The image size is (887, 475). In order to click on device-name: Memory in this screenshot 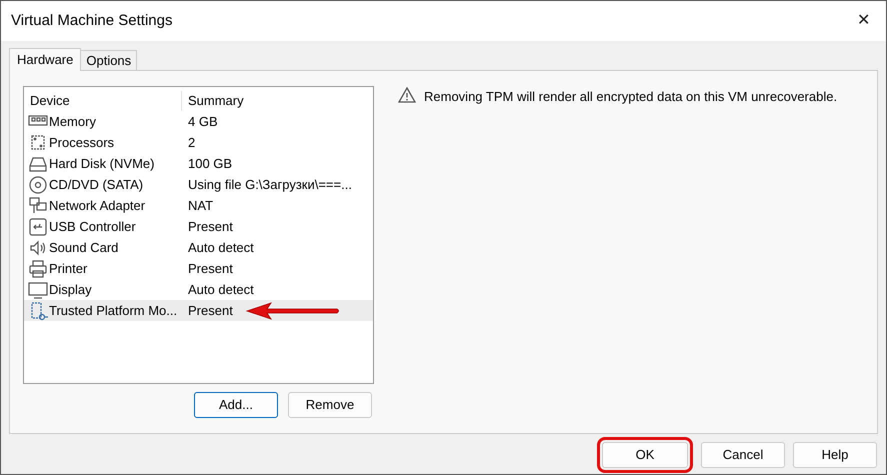, I will do `click(72, 121)`.